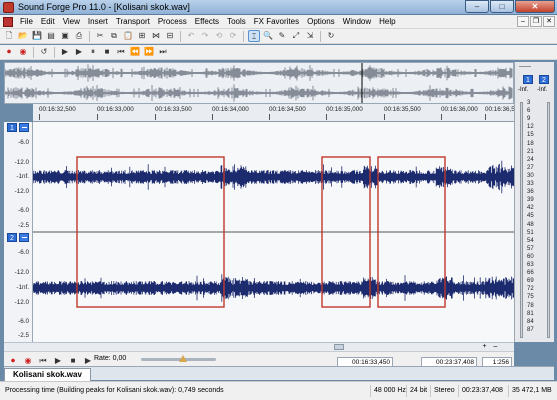  What do you see at coordinates (128, 36) in the screenshot?
I see `paste-icon: 📋` at bounding box center [128, 36].